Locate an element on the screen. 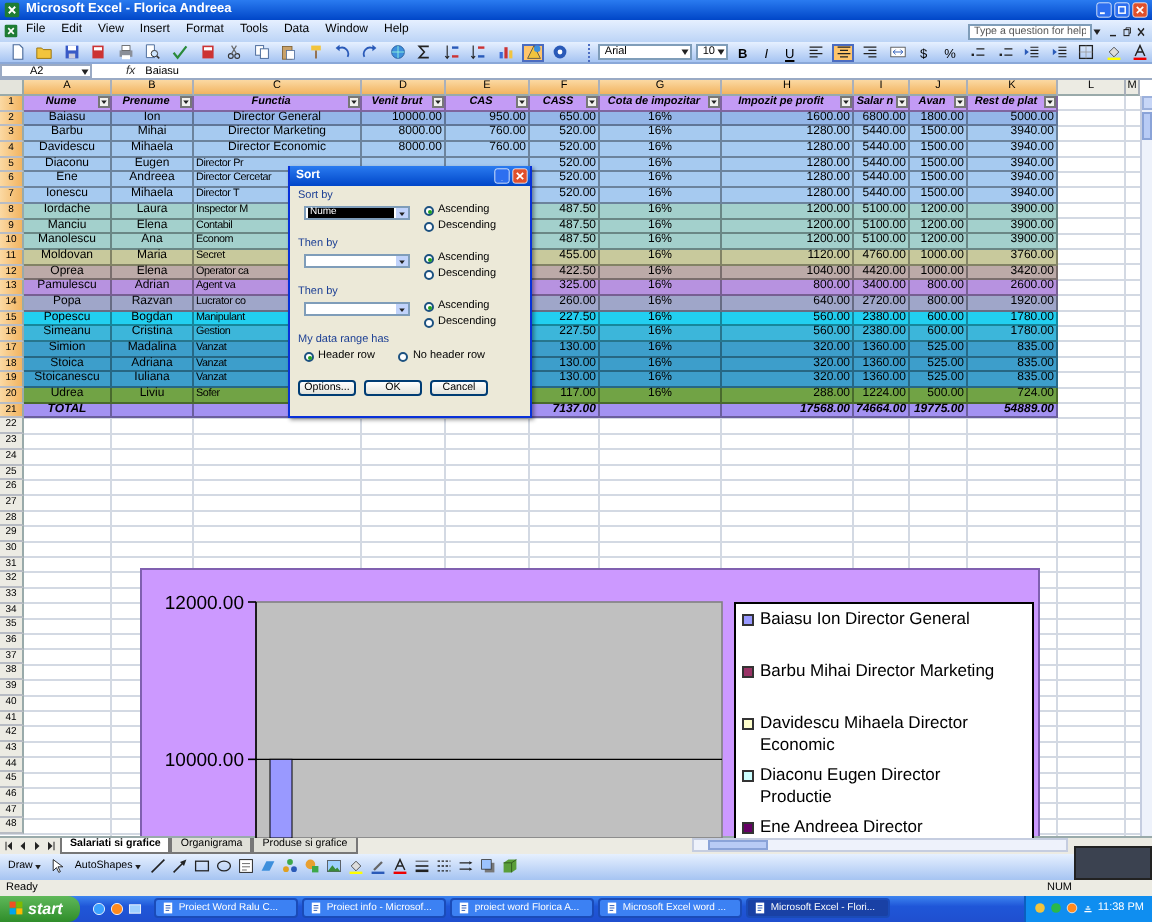 This screenshot has width=1152, height=922. checkmark-icon is located at coordinates (180, 52).